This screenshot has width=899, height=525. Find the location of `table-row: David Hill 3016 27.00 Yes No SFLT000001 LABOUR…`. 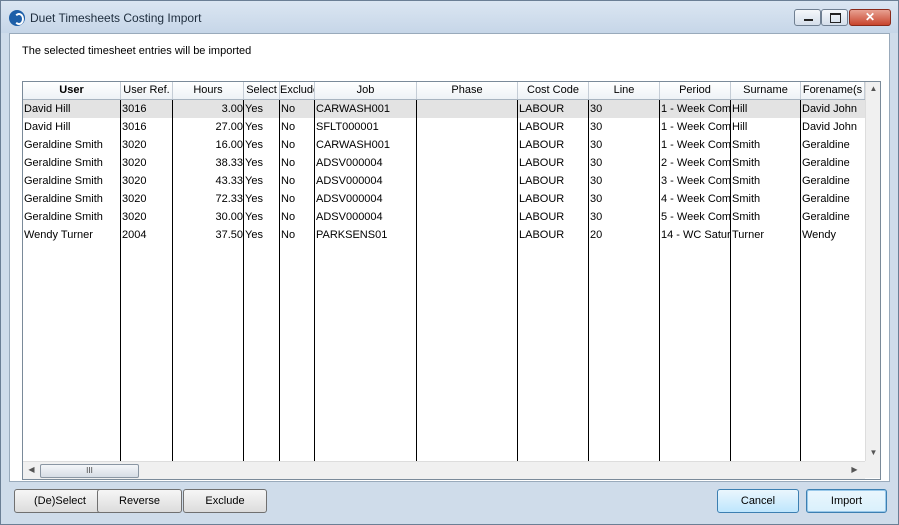

table-row: David Hill 3016 27.00 Yes No SFLT000001 LABOUR… is located at coordinates (444, 127).